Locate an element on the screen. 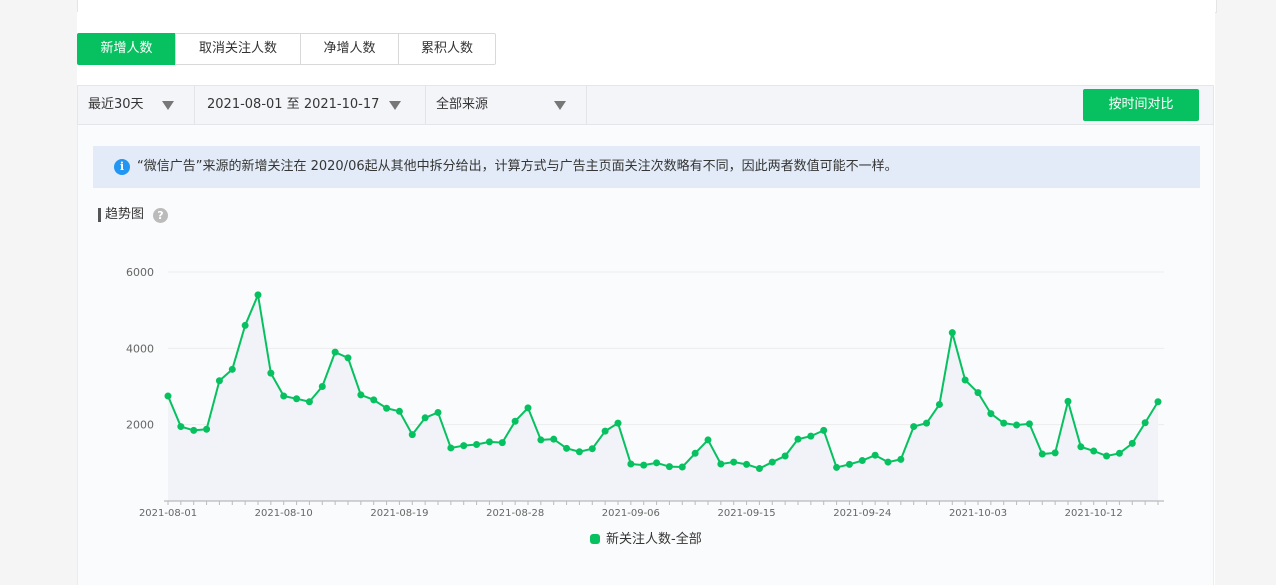 This screenshot has width=1276, height=585. compare-by-time-button: 按时间对比 is located at coordinates (1141, 105).